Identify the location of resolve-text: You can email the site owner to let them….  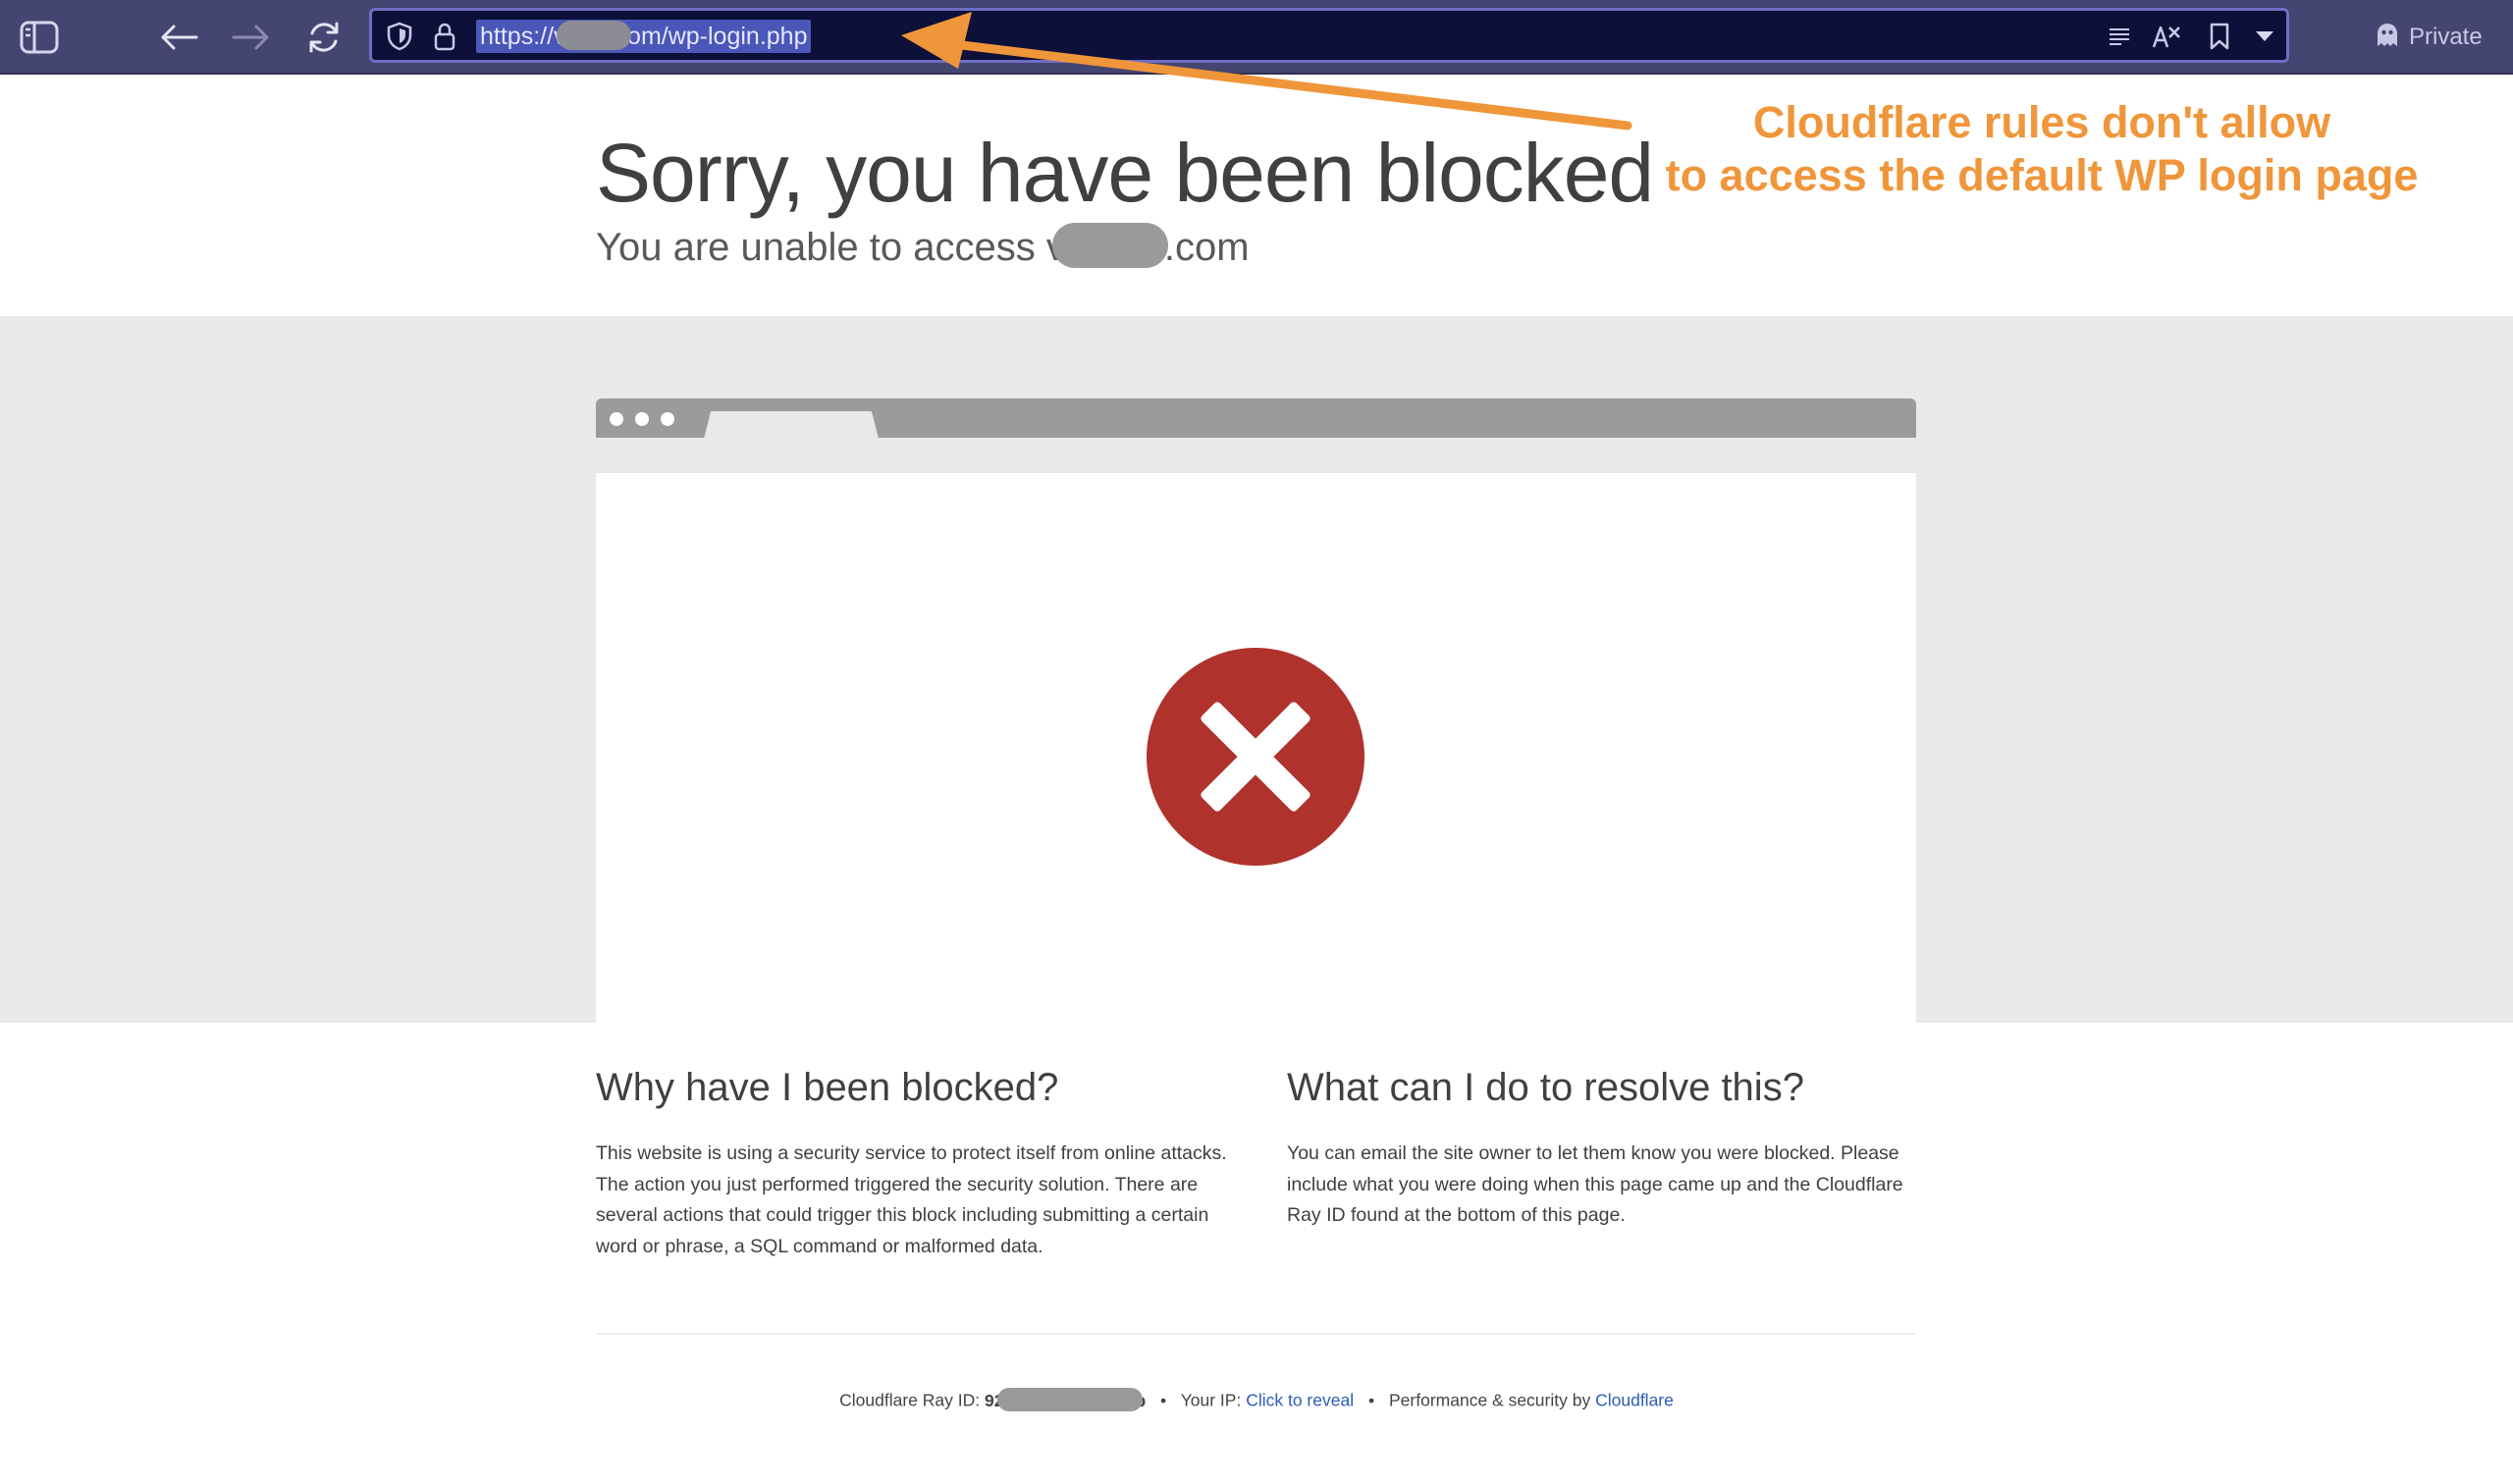
(1595, 1184).